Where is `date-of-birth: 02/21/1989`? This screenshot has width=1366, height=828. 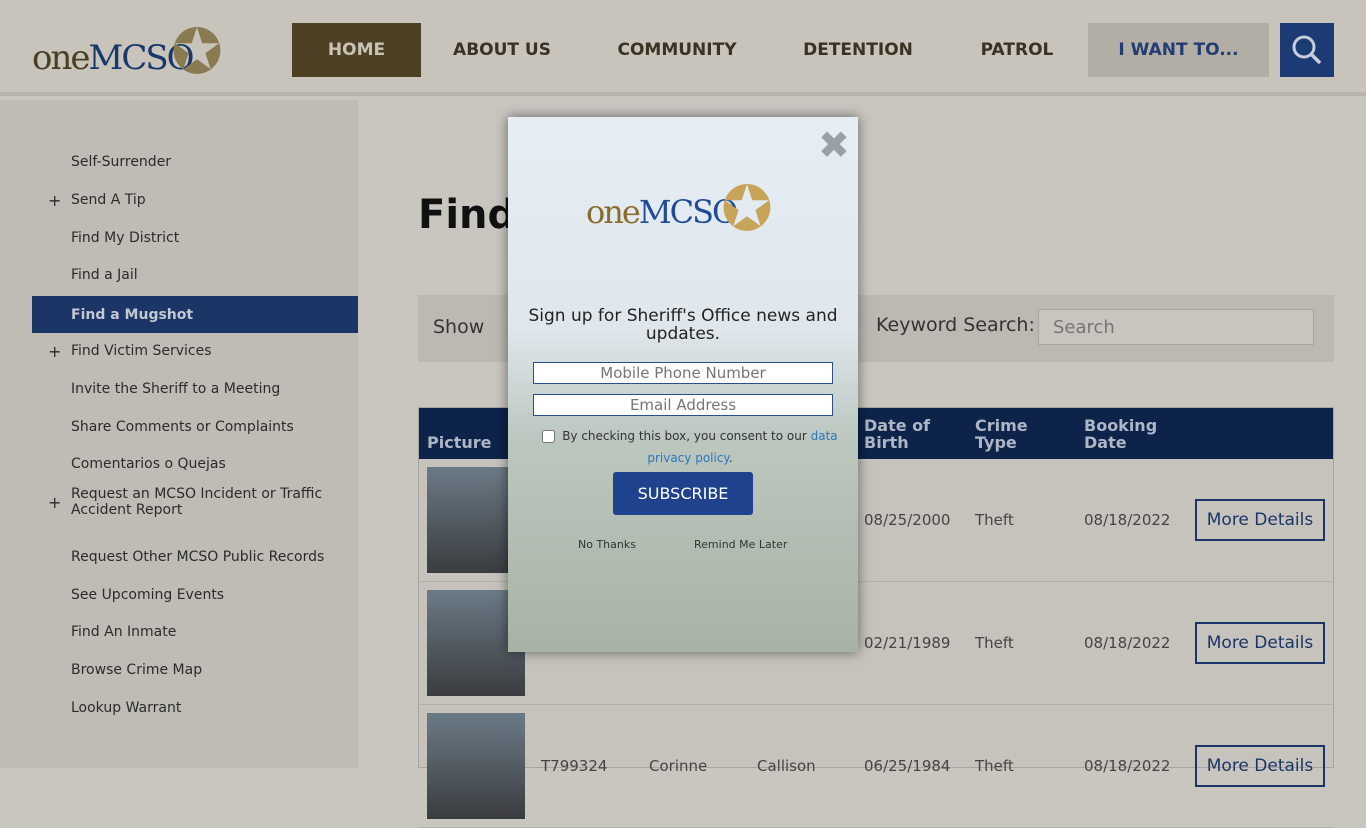 date-of-birth: 02/21/1989 is located at coordinates (907, 643).